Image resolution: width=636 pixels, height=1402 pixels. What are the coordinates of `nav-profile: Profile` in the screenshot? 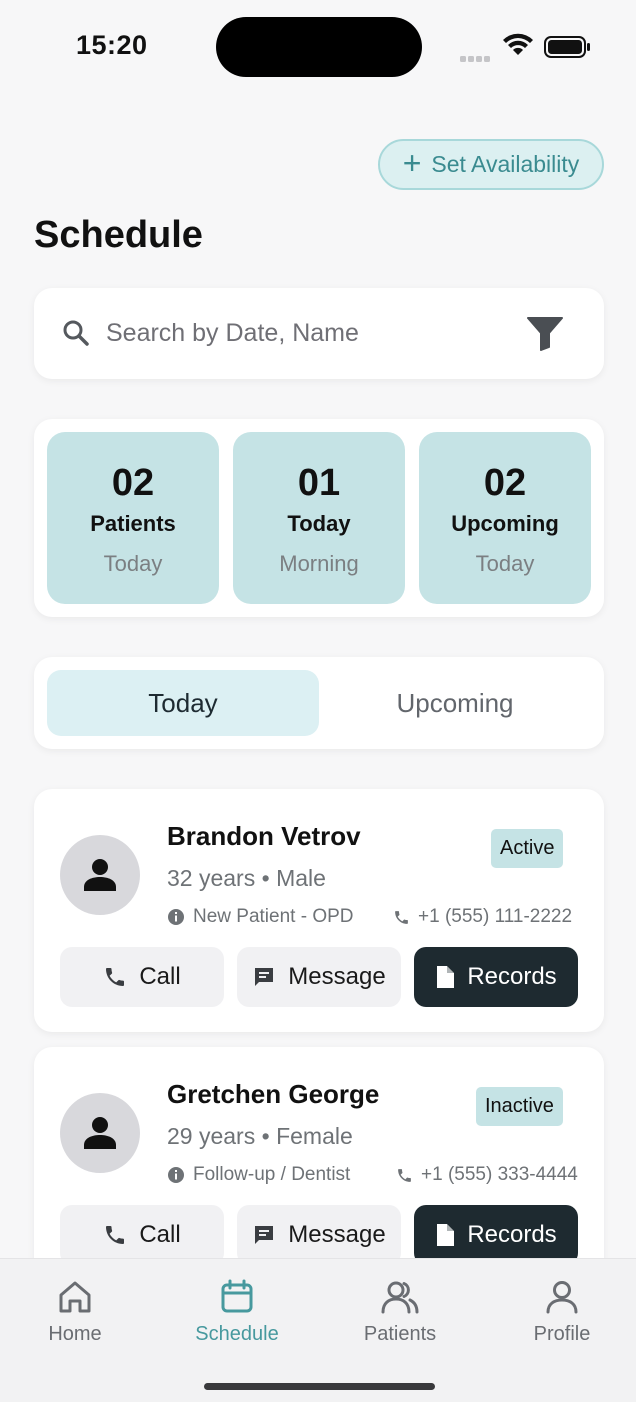 It's located at (562, 1311).